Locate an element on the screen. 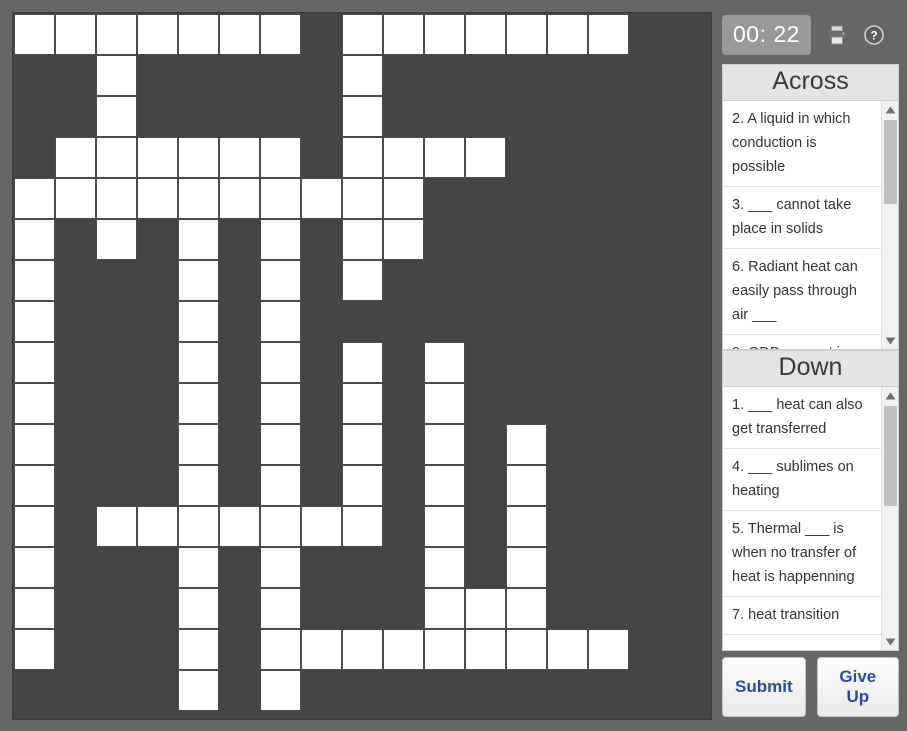 Image resolution: width=907 pixels, height=731 pixels. scroll-up-arrow-down is located at coordinates (890, 395).